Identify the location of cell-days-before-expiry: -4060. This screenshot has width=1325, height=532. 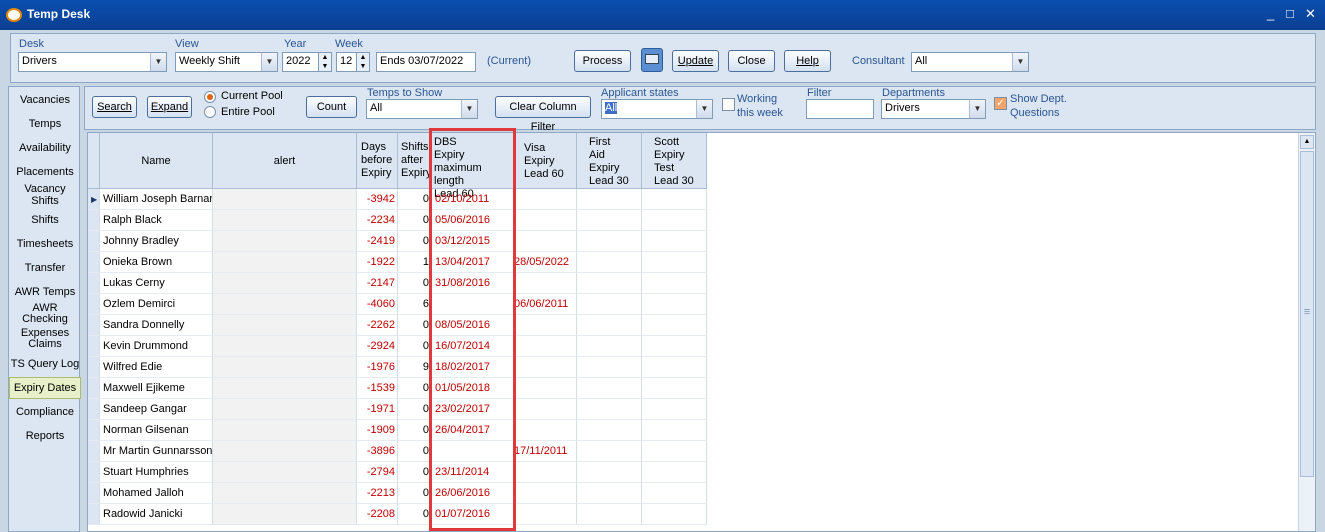
(377, 304).